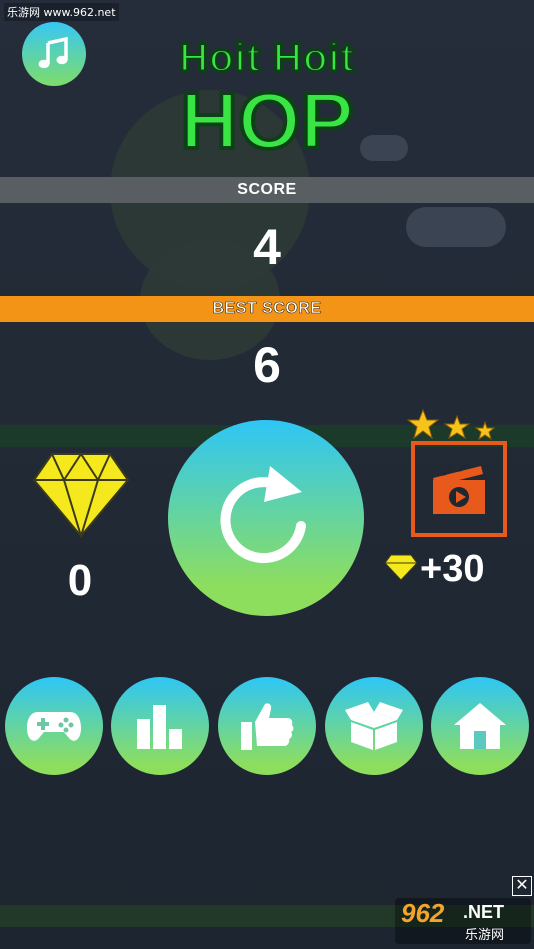 The image size is (534, 949). I want to click on box-icon, so click(374, 726).